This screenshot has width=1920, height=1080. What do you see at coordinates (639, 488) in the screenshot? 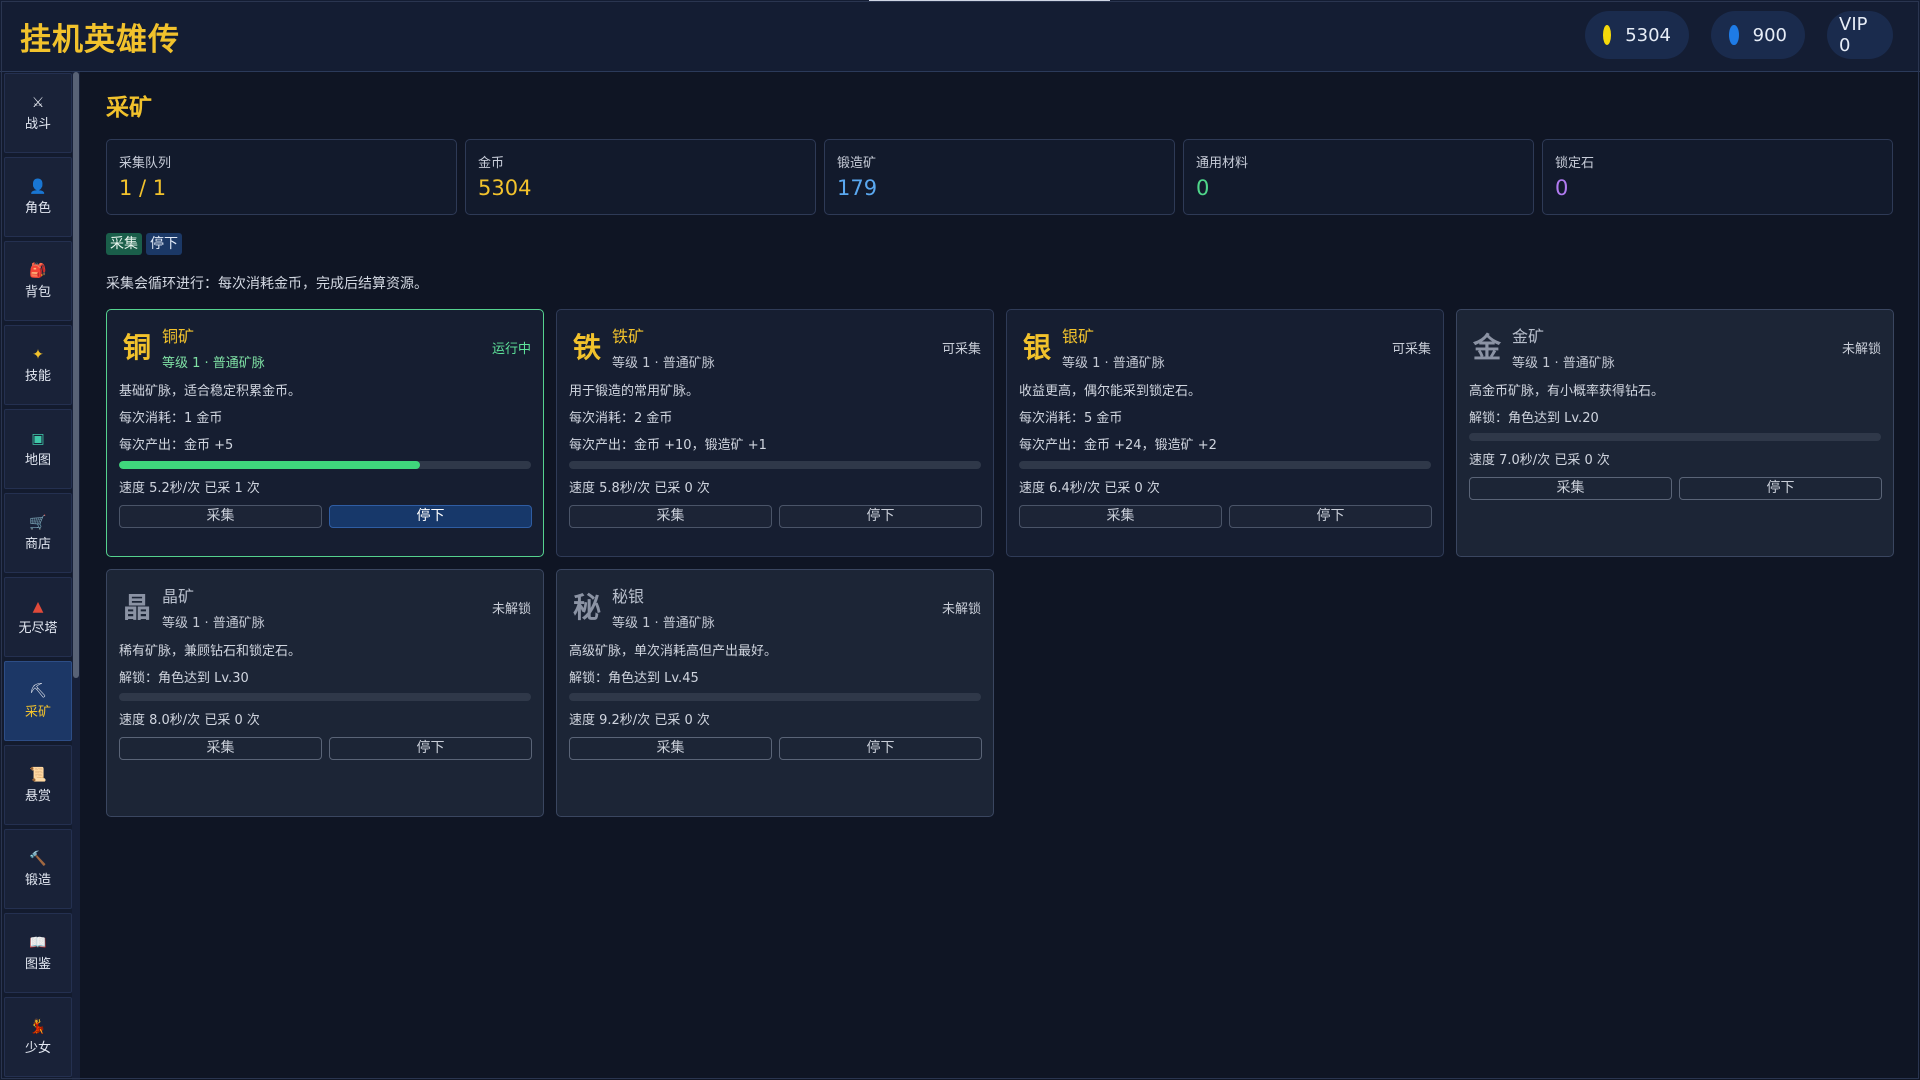
I see `mine-speed: 速度 5.8秒/次 已采 0 次` at bounding box center [639, 488].